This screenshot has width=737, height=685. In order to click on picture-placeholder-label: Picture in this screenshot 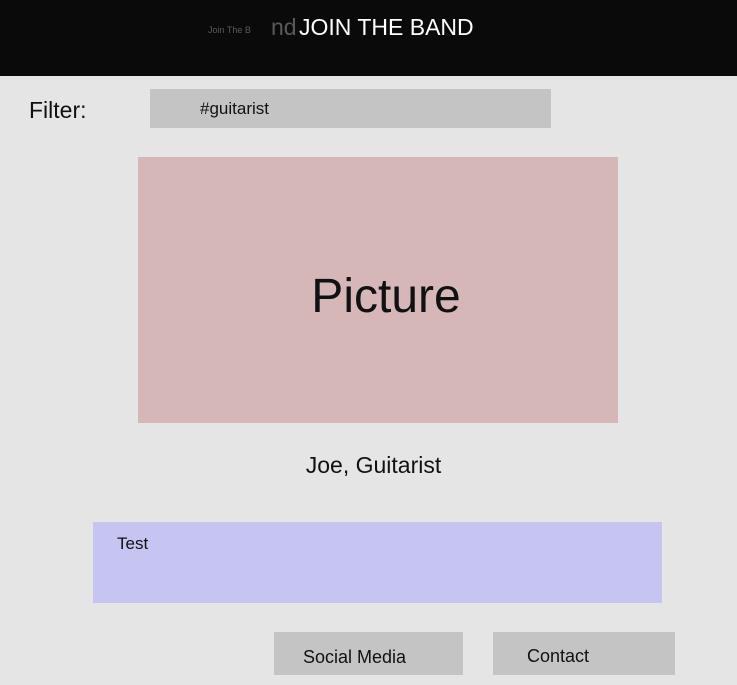, I will do `click(386, 296)`.